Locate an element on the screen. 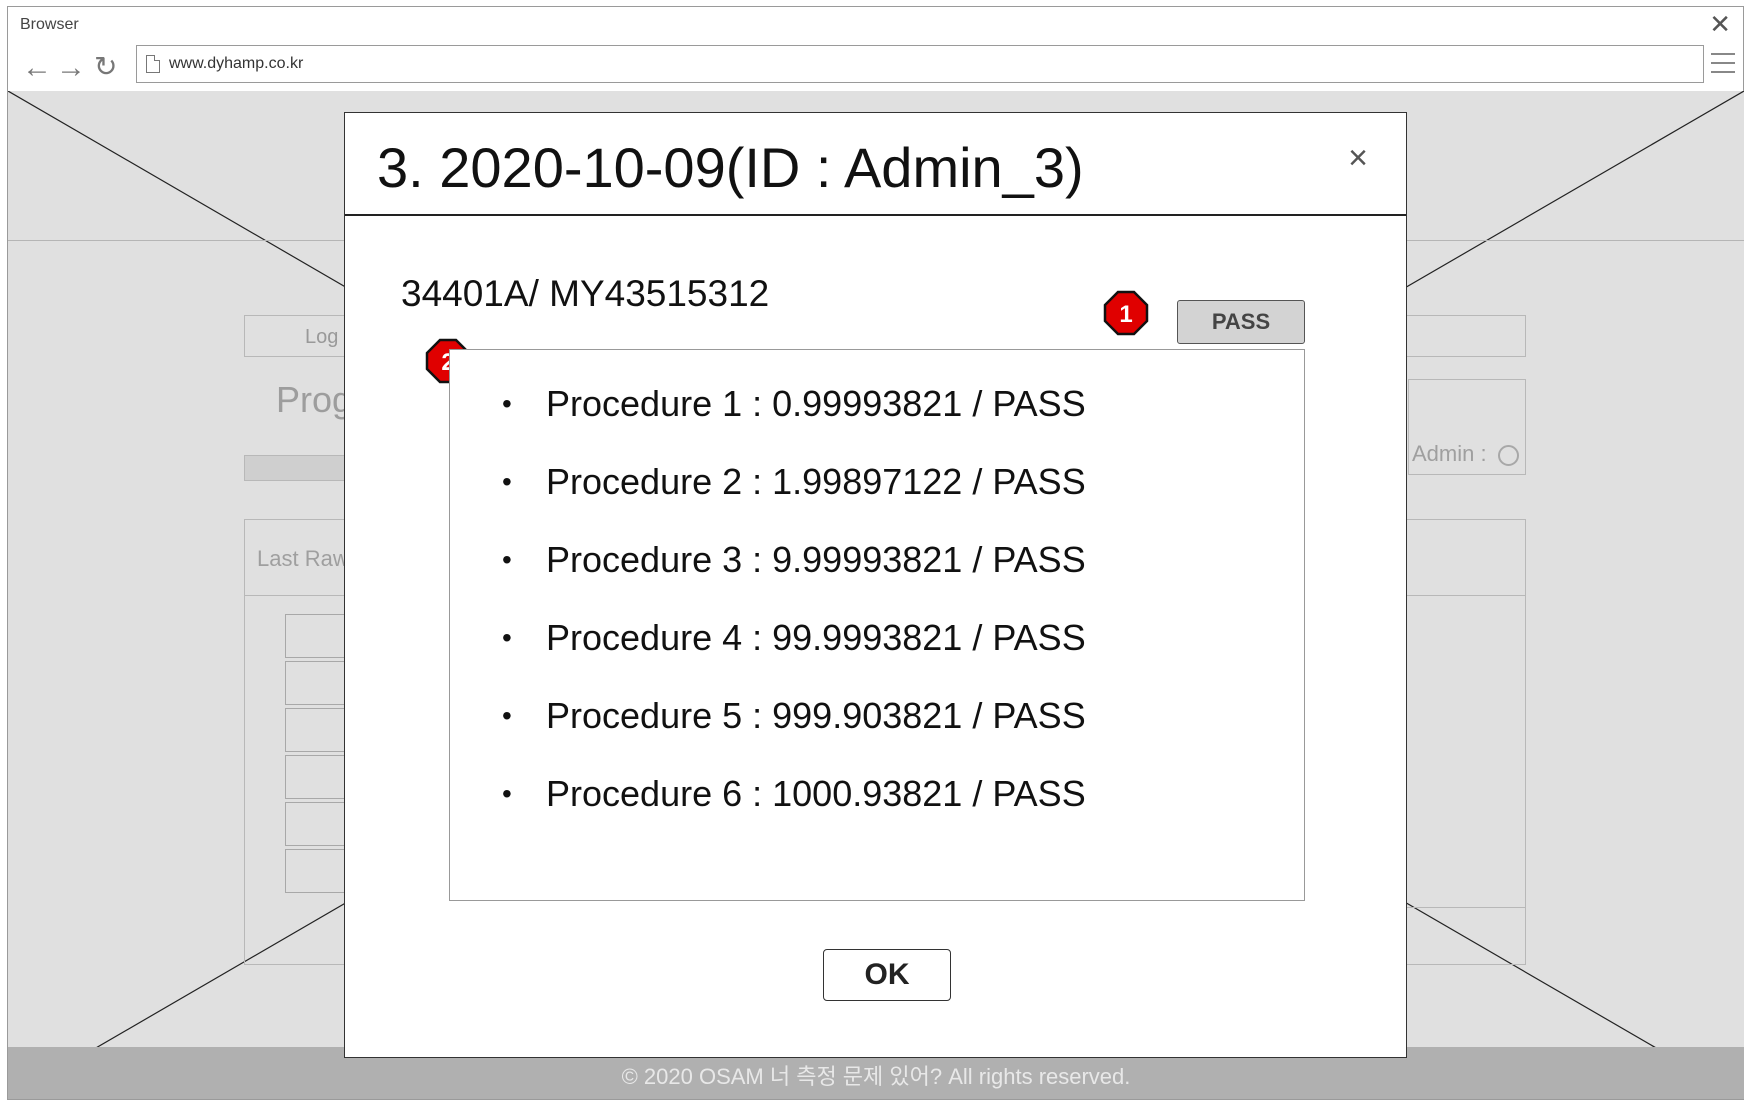 This screenshot has width=1744, height=1100. annotation-marker-1-label: 1 is located at coordinates (1125, 314).